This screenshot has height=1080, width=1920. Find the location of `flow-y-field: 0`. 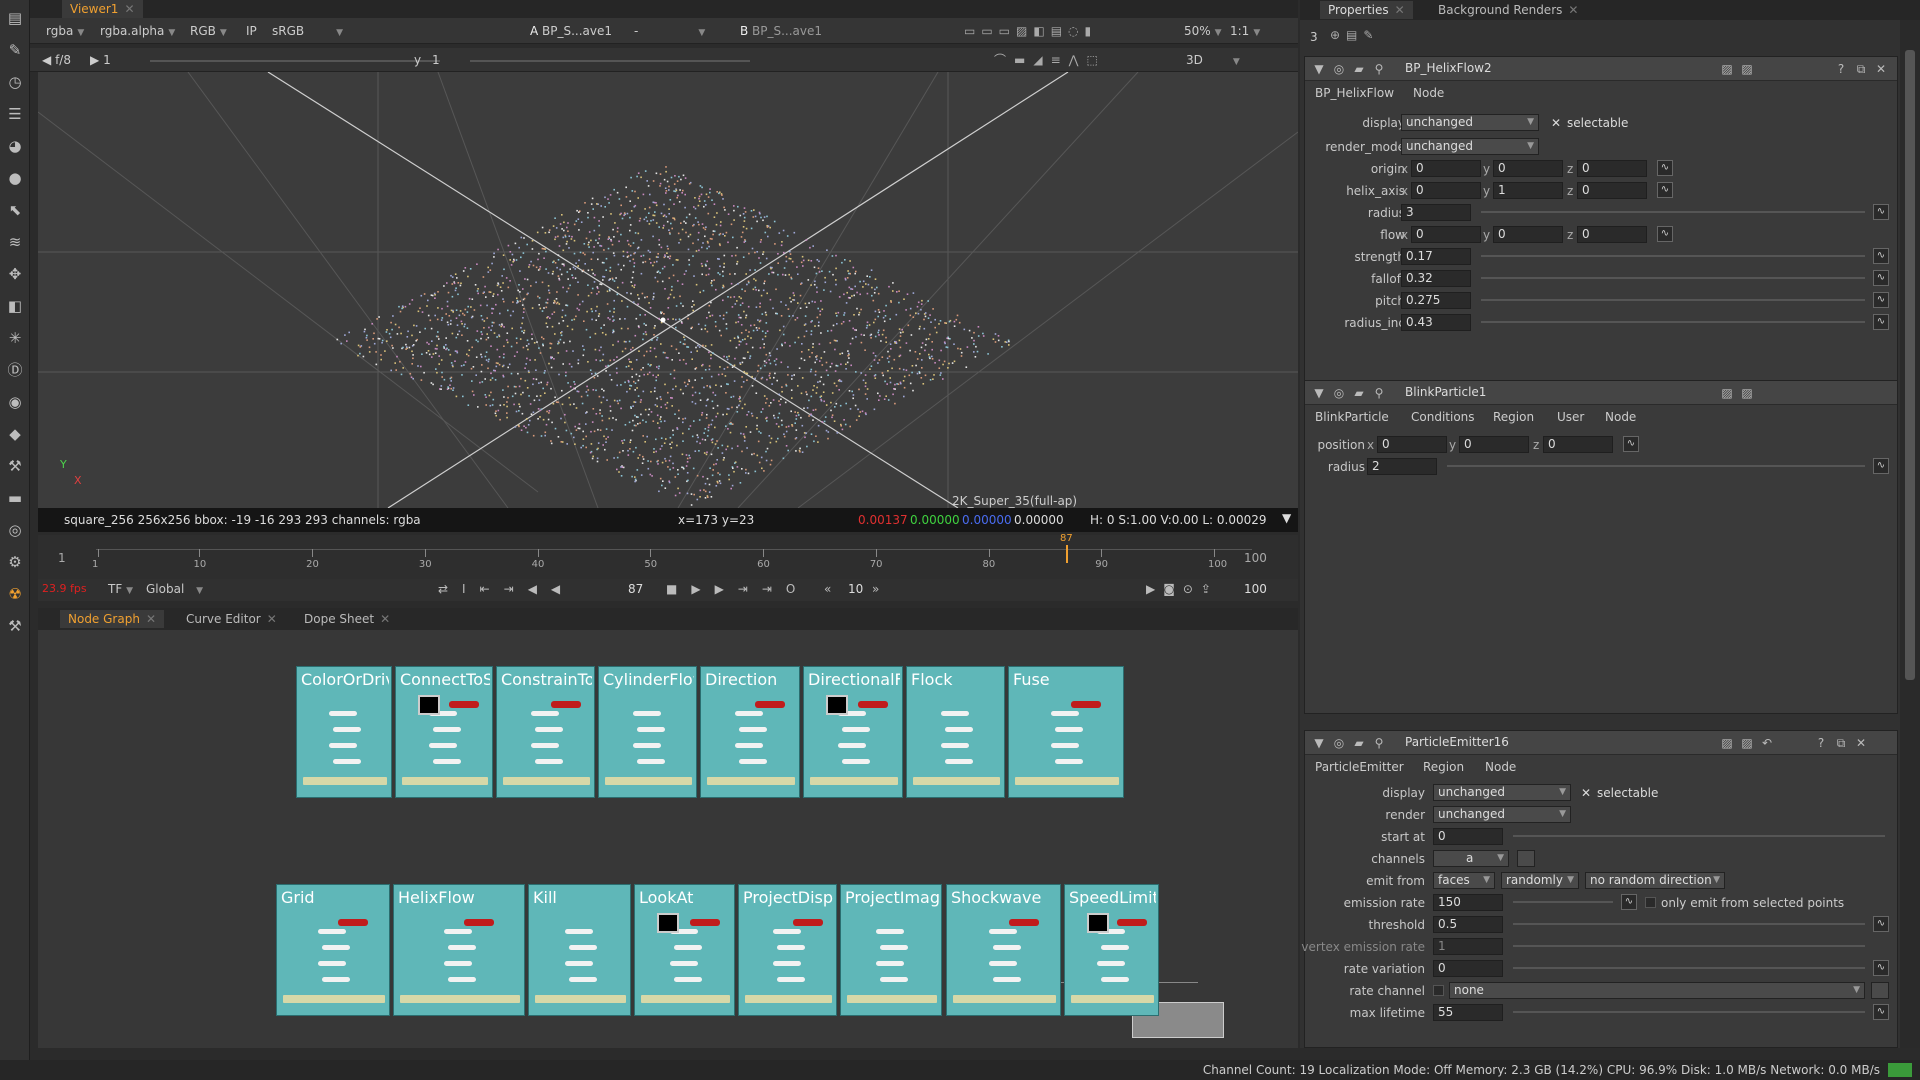

flow-y-field: 0 is located at coordinates (1528, 234).